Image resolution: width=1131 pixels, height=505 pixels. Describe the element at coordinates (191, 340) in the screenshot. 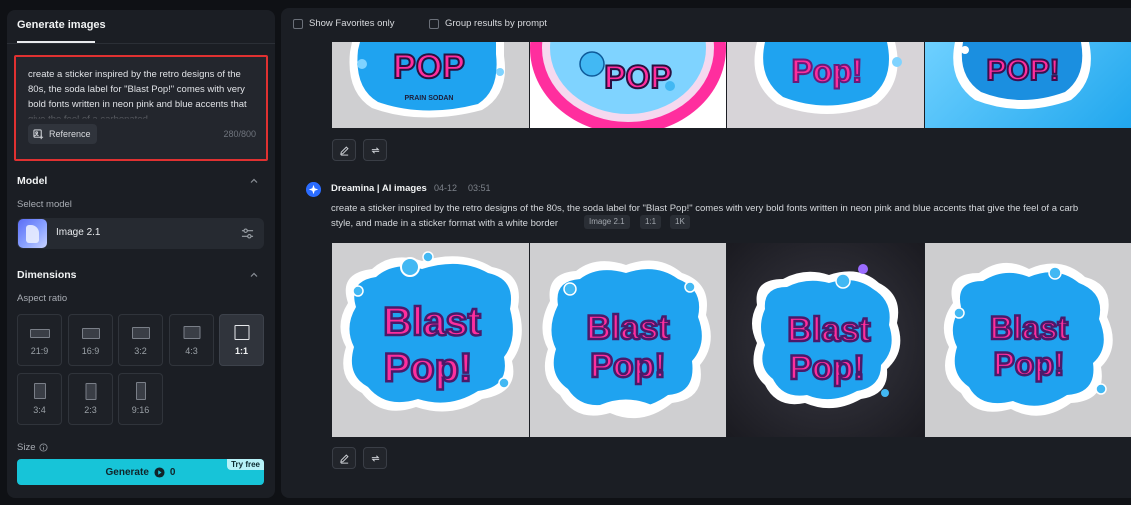

I see `ratio-4-3: 4:3` at that location.